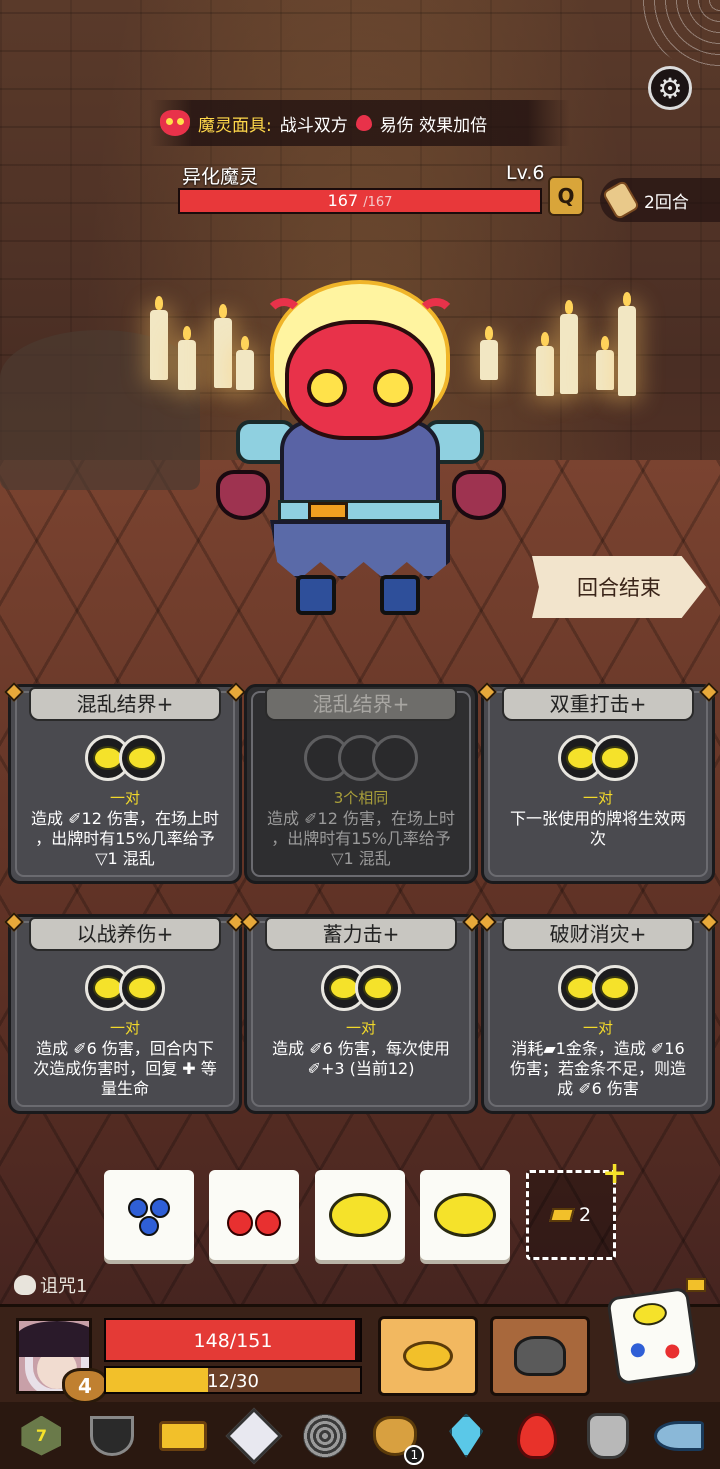  What do you see at coordinates (235, 125) in the screenshot?
I see `mask-label: 魔灵面具:` at bounding box center [235, 125].